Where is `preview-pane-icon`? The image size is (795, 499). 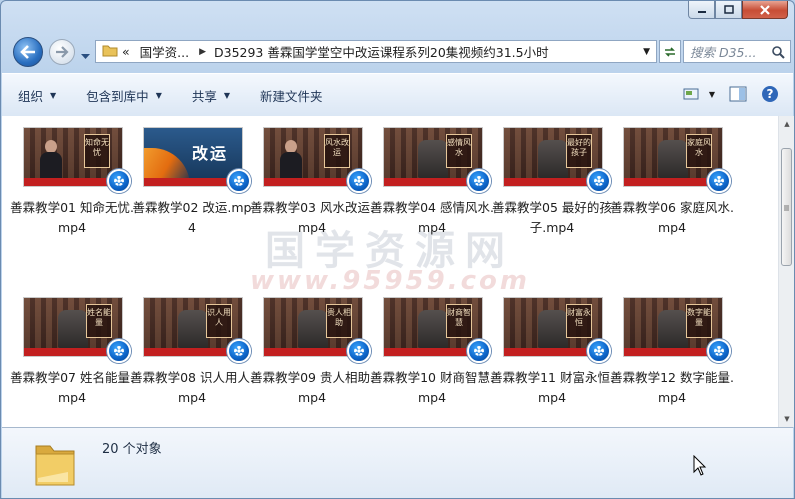 preview-pane-icon is located at coordinates (738, 94).